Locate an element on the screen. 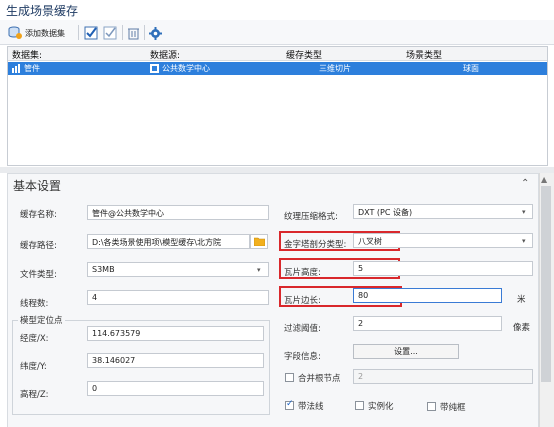 This screenshot has height=427, width=554. grid-header: 数据集: 数据源: 缓存类型 场景类型 is located at coordinates (277, 54).